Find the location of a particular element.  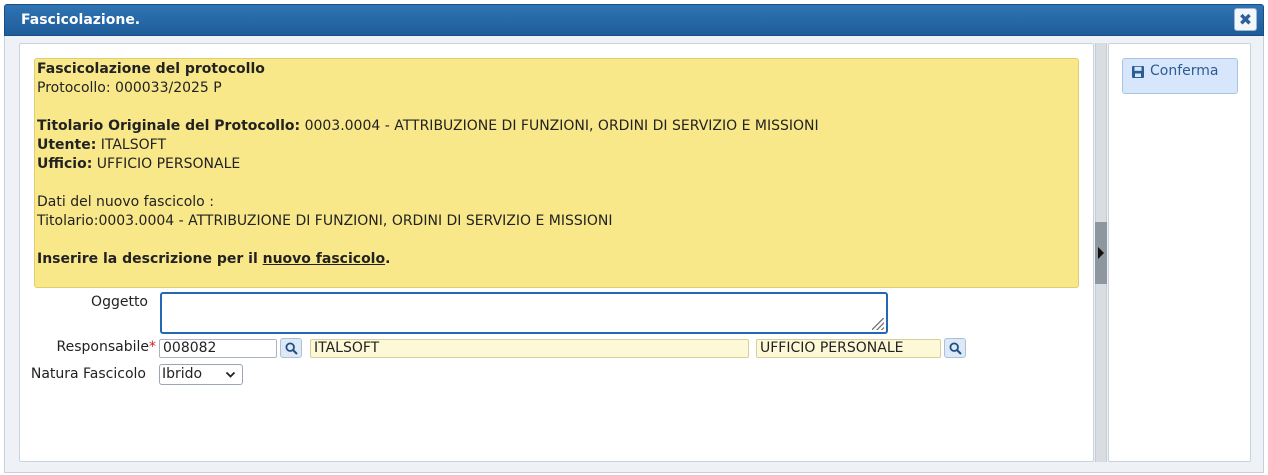

resize-grip-icon is located at coordinates (878, 324).